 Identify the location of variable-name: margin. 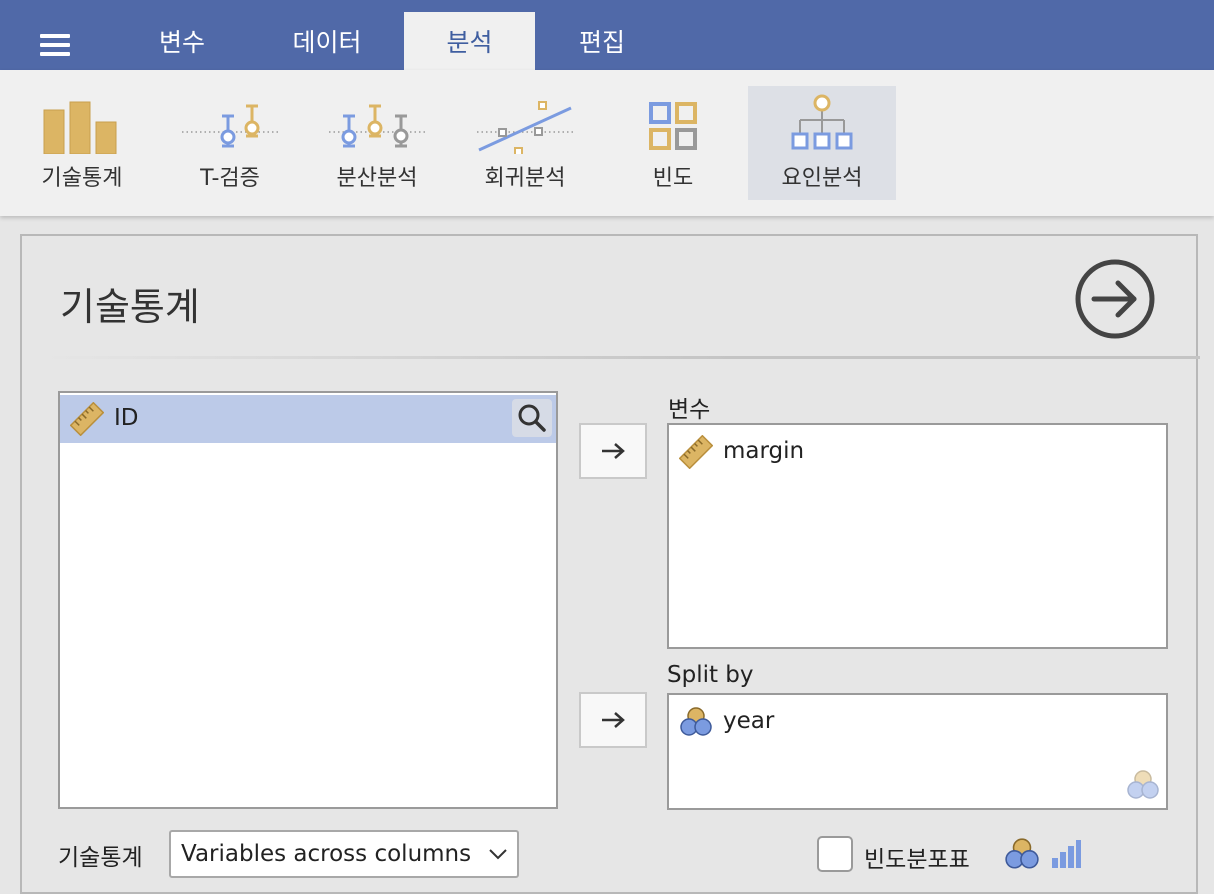
(764, 451).